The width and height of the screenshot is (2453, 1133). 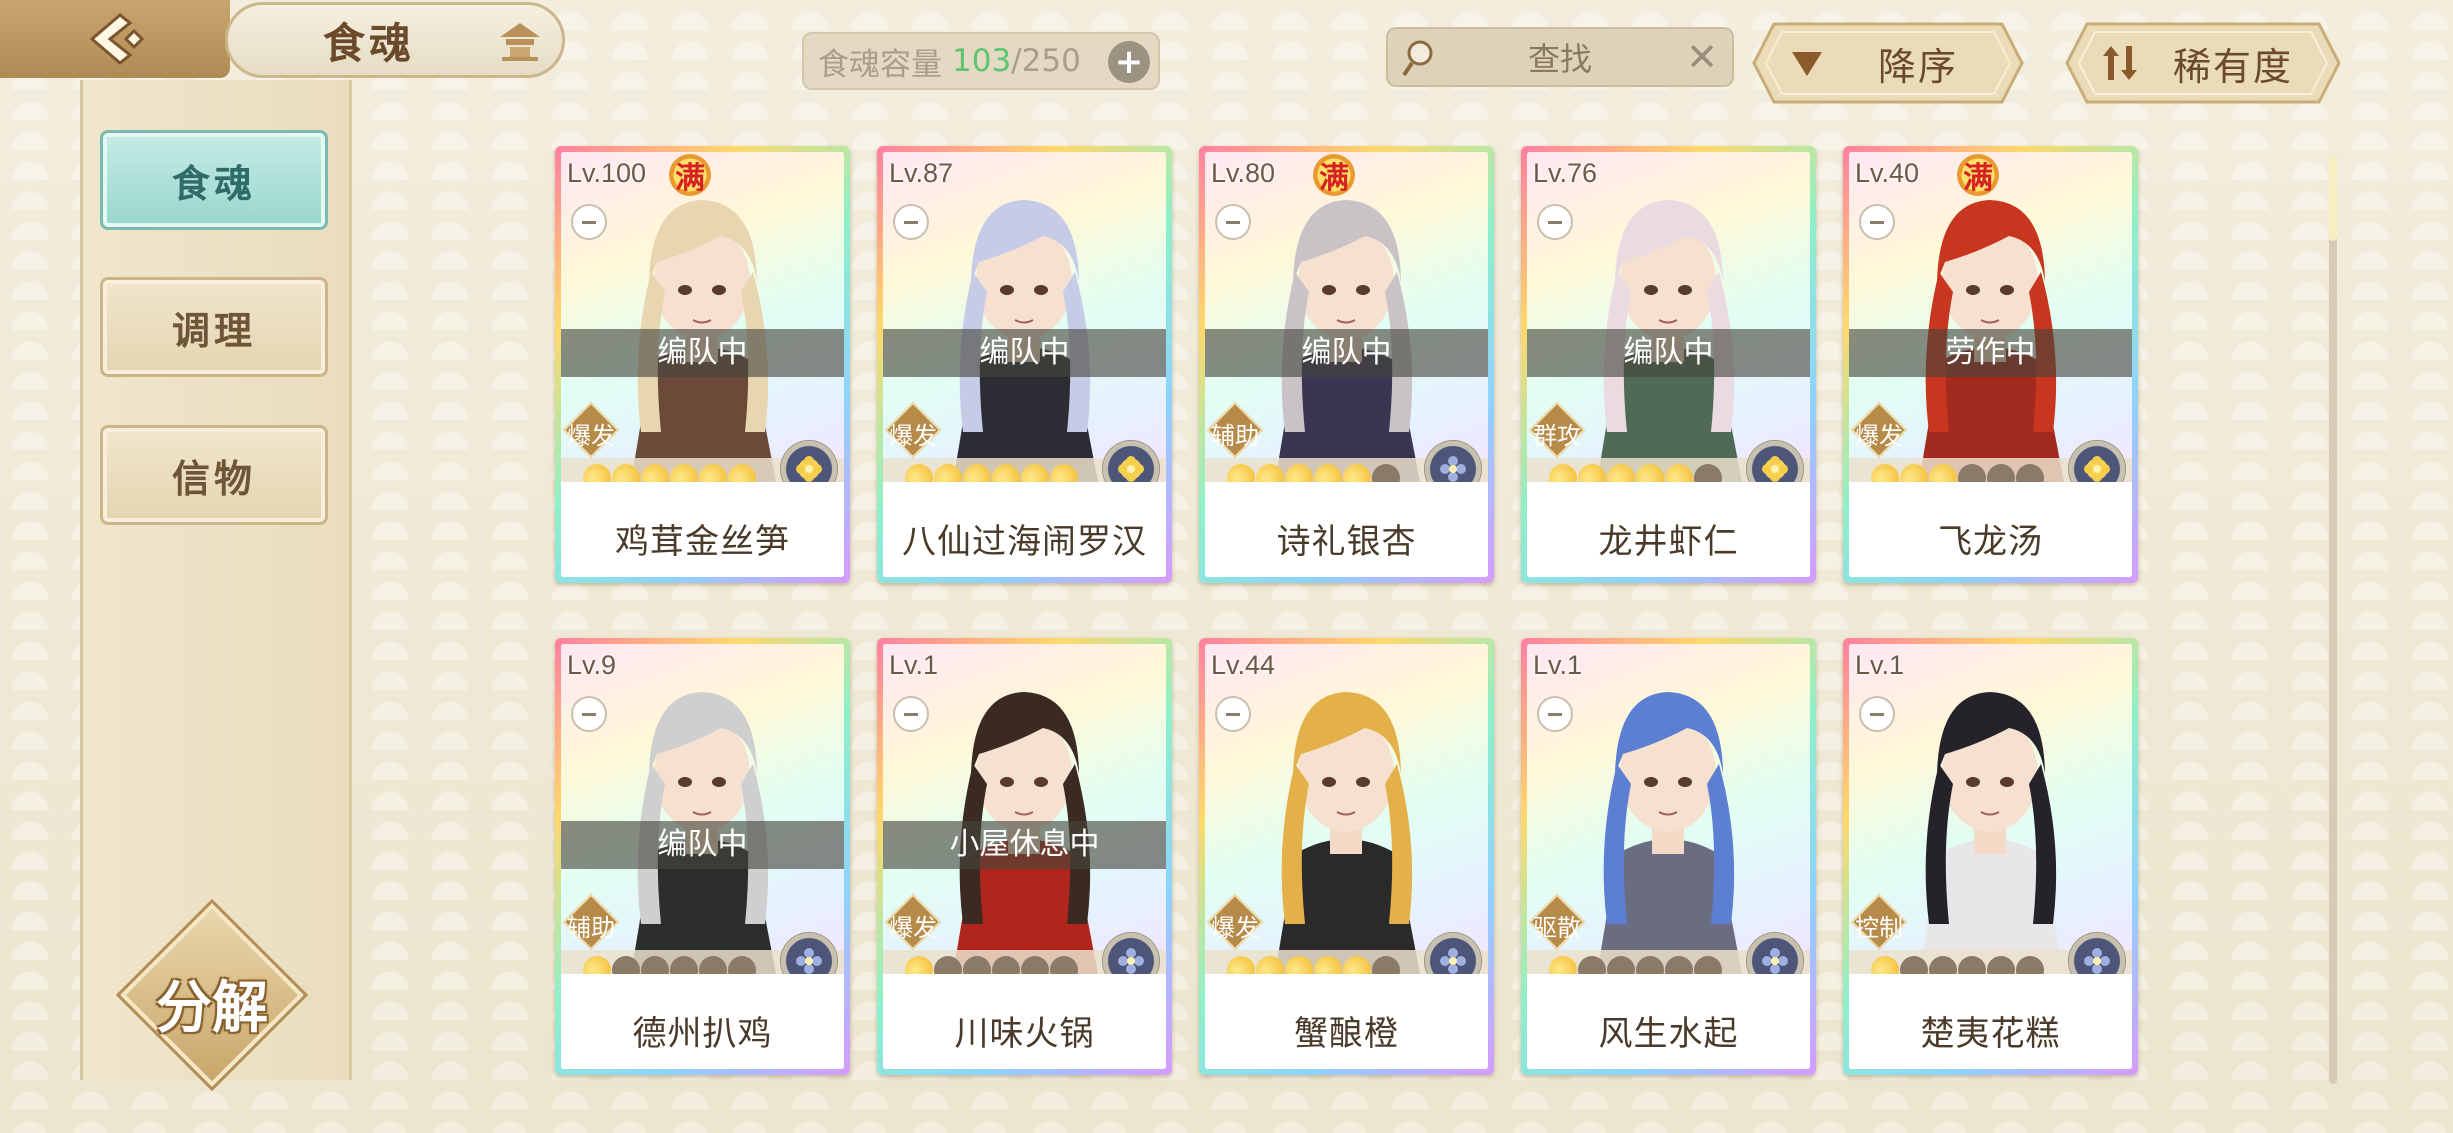 I want to click on add-capacity-button: +, so click(x=1129, y=62).